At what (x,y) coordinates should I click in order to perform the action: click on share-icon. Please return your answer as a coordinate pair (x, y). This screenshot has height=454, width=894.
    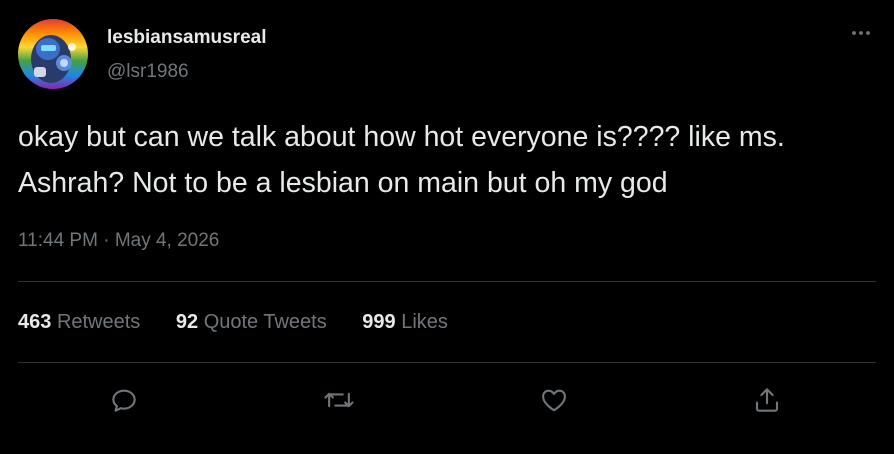
    Looking at the image, I should click on (767, 400).